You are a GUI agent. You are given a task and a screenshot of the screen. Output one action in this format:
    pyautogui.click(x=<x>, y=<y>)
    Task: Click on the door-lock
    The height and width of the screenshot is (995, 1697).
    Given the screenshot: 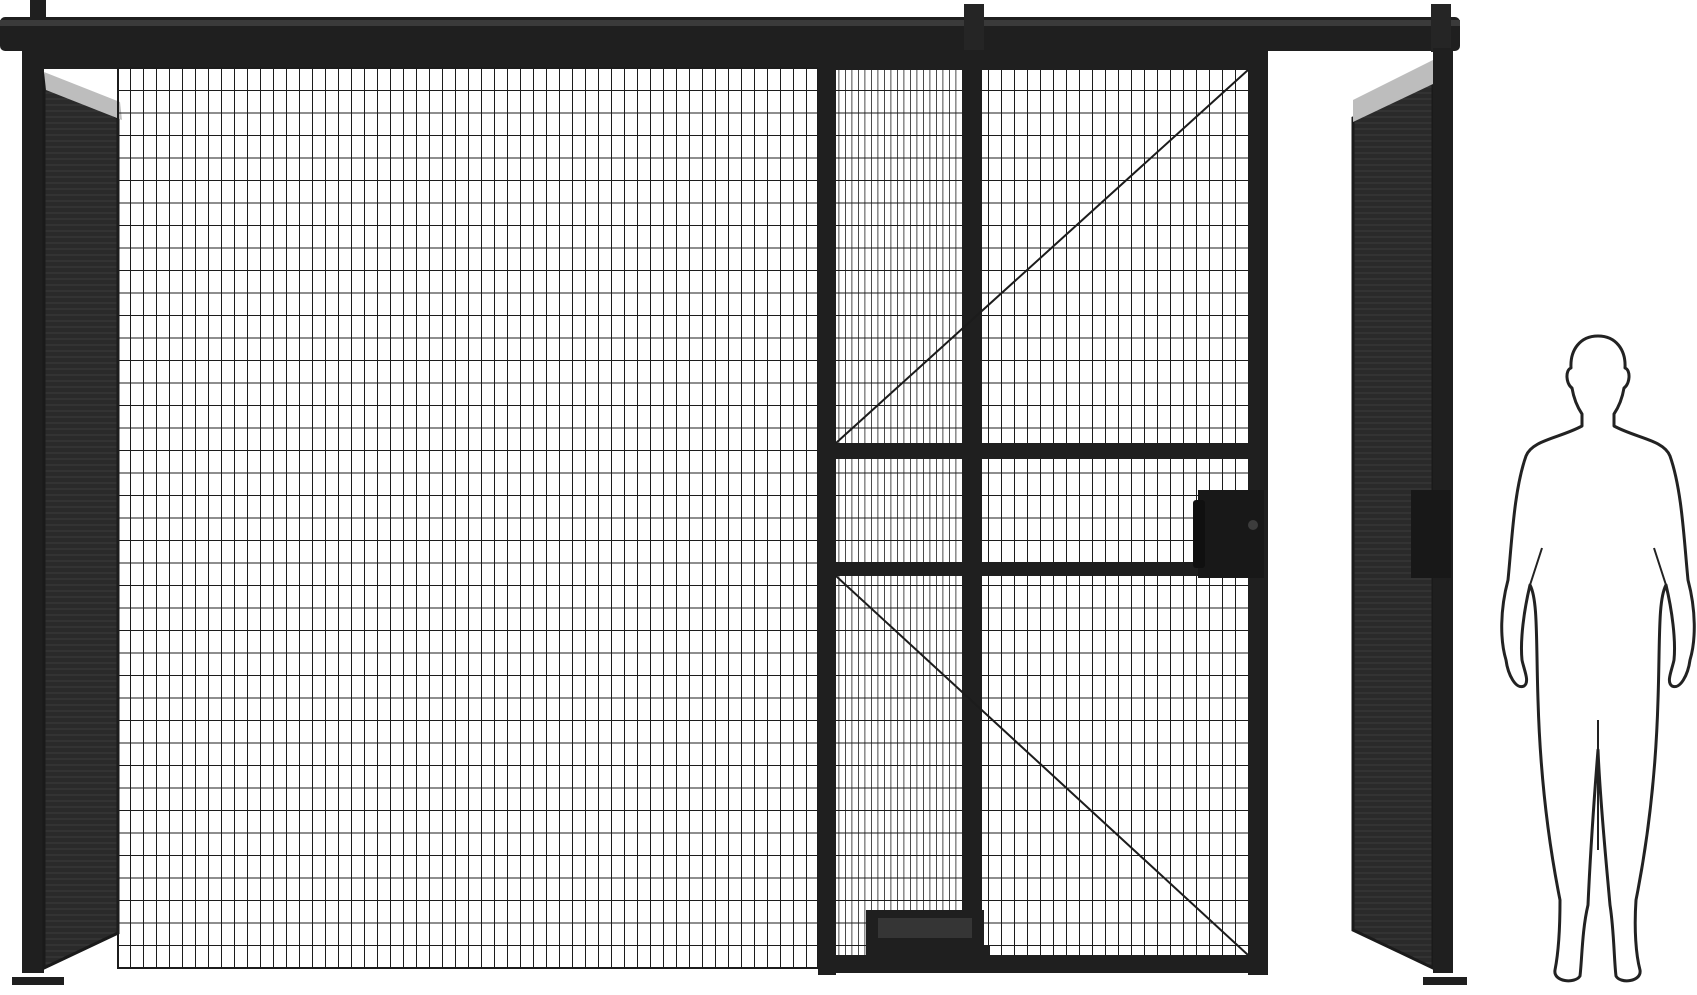 What is the action you would take?
    pyautogui.click(x=1231, y=534)
    